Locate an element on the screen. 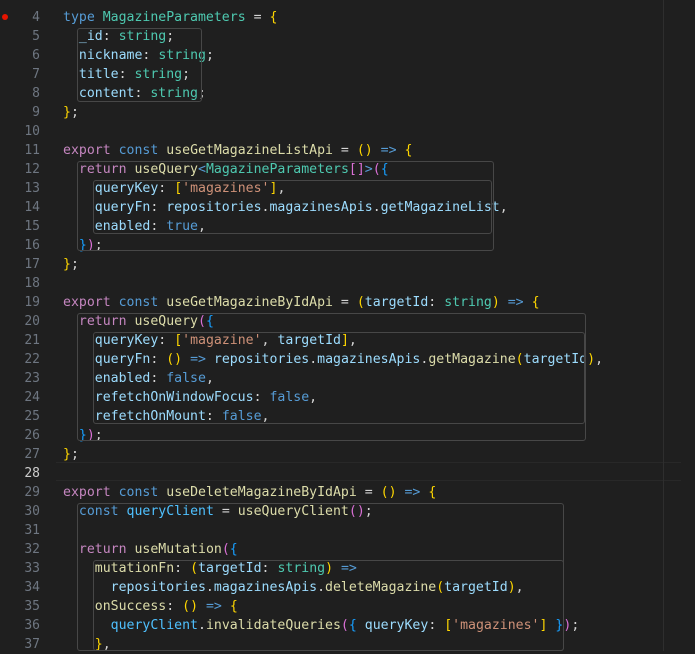  line-number: 10 is located at coordinates (20, 131).